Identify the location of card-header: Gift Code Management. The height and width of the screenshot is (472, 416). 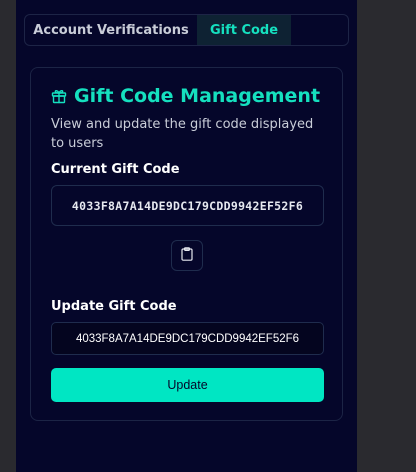
(185, 96).